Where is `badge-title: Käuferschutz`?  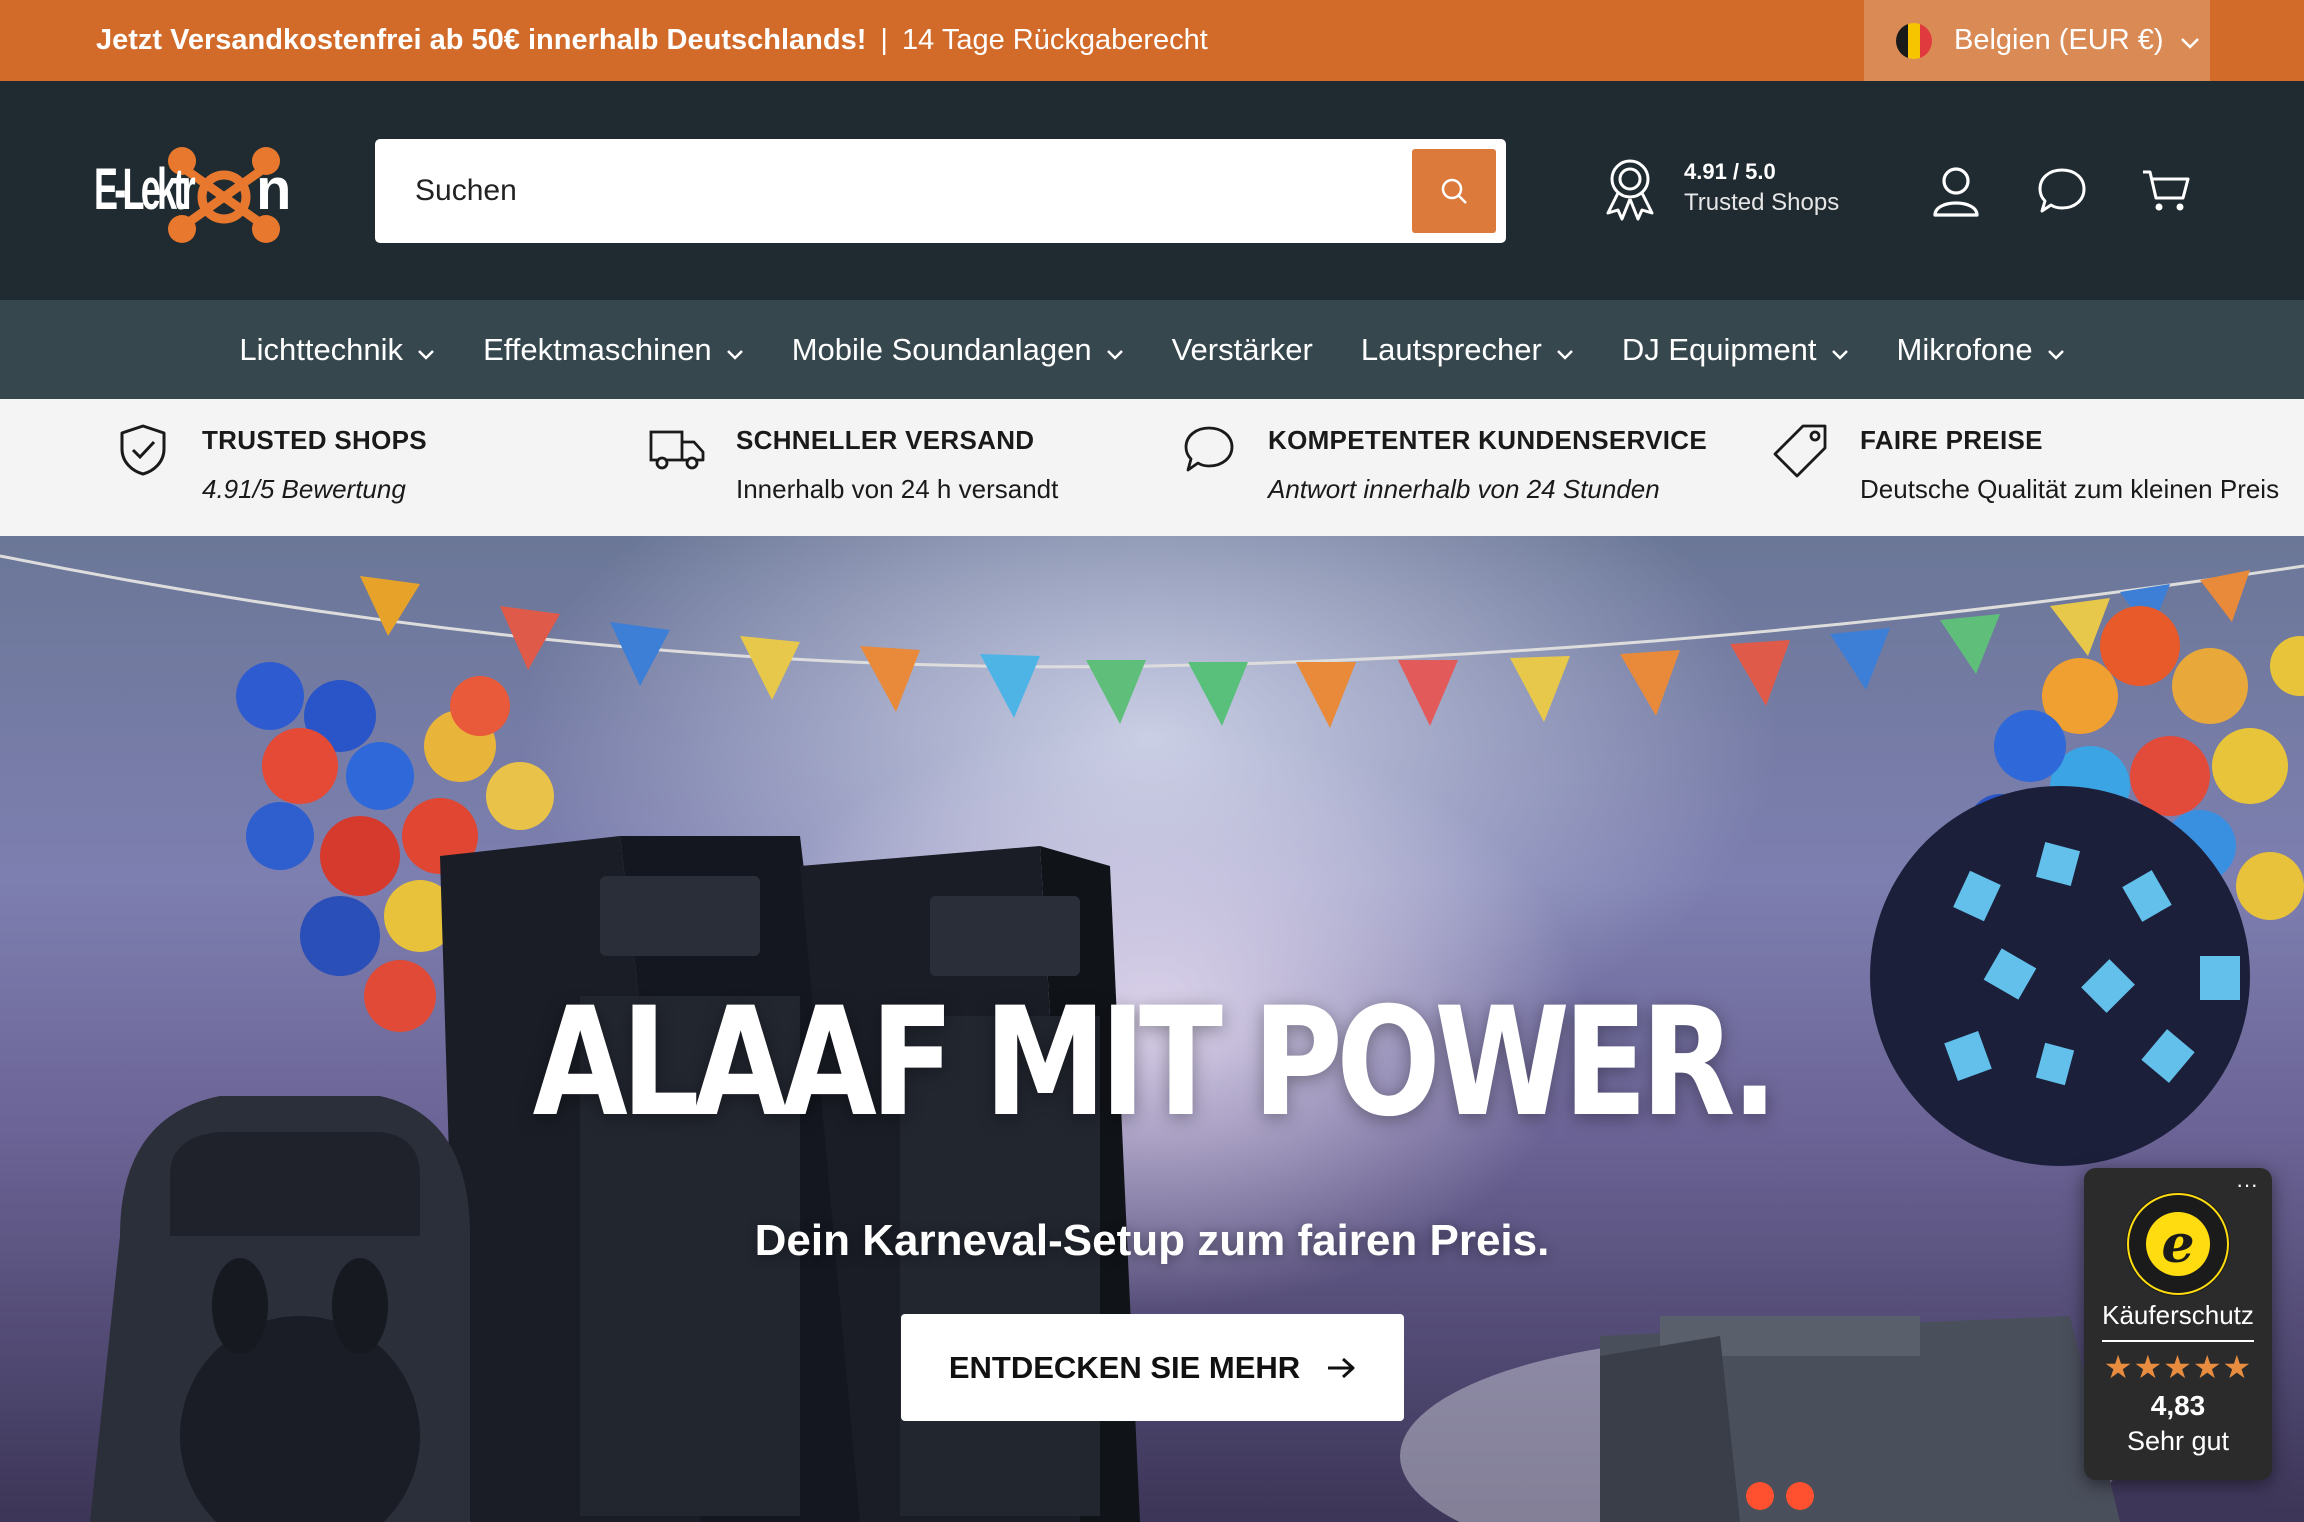 badge-title: Käuferschutz is located at coordinates (2178, 1315).